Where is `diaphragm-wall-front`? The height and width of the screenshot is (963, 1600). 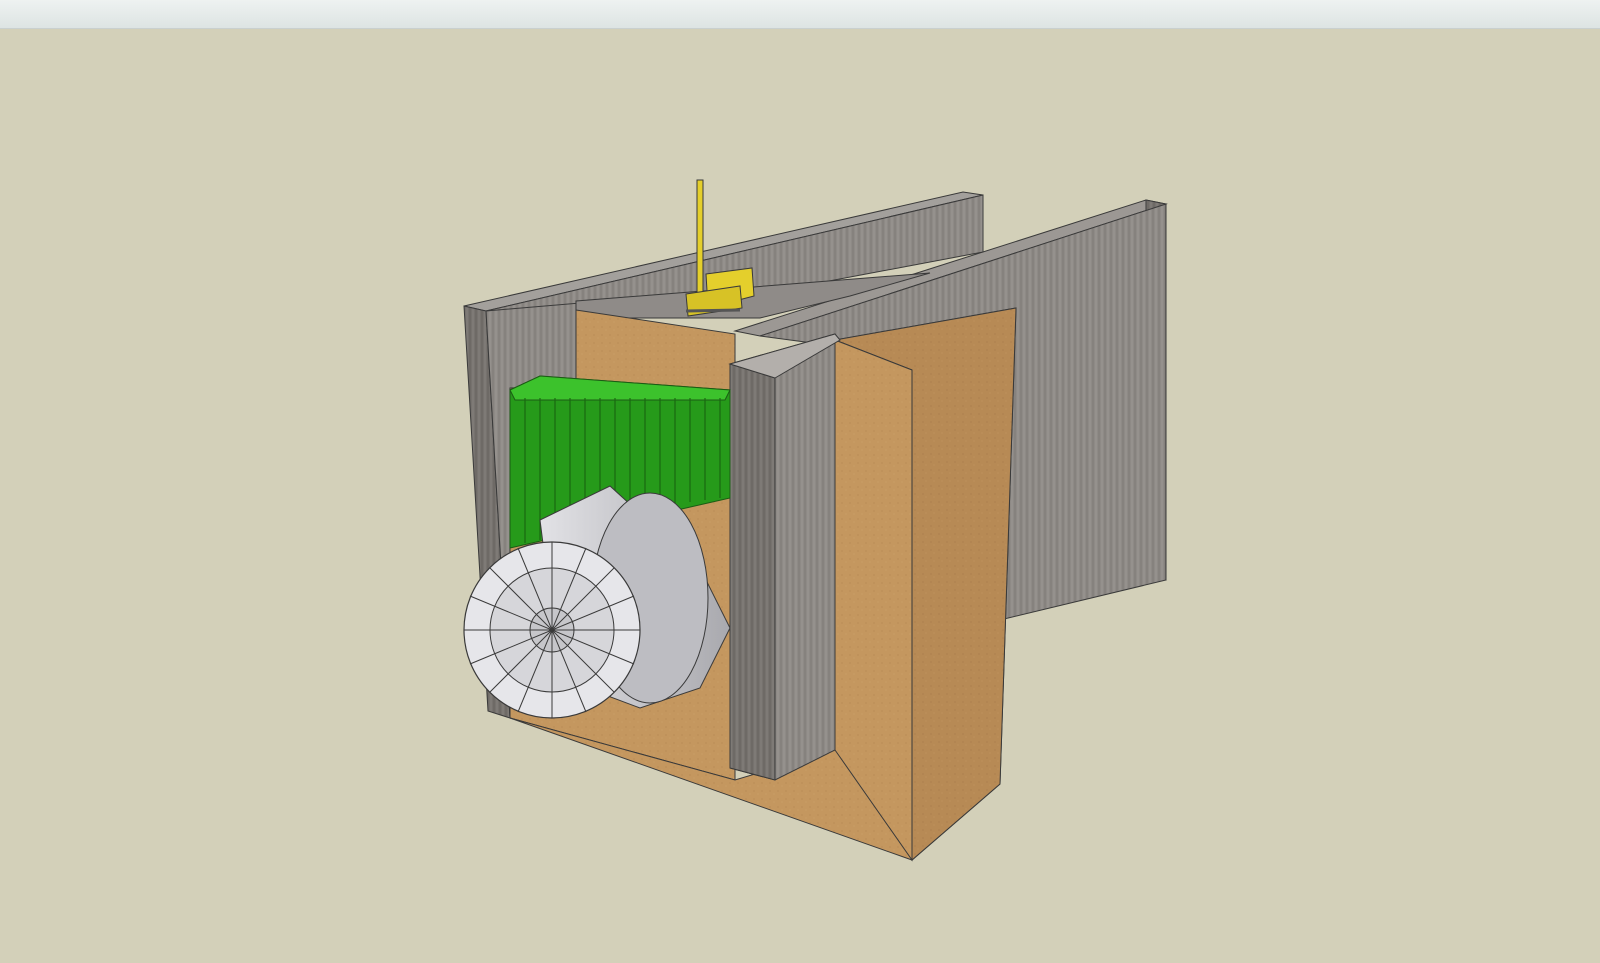 diaphragm-wall-front is located at coordinates (784, 557).